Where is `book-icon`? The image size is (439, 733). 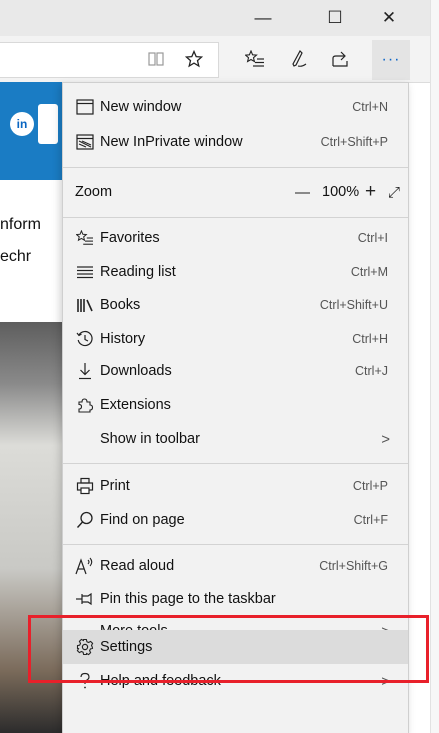 book-icon is located at coordinates (156, 59).